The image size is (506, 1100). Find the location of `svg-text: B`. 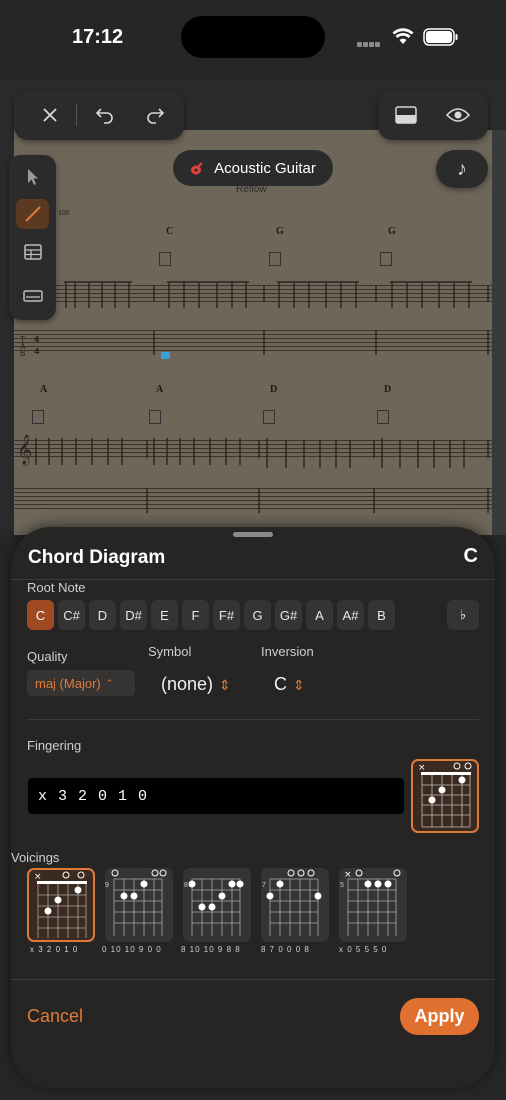

svg-text: B is located at coordinates (23, 353).